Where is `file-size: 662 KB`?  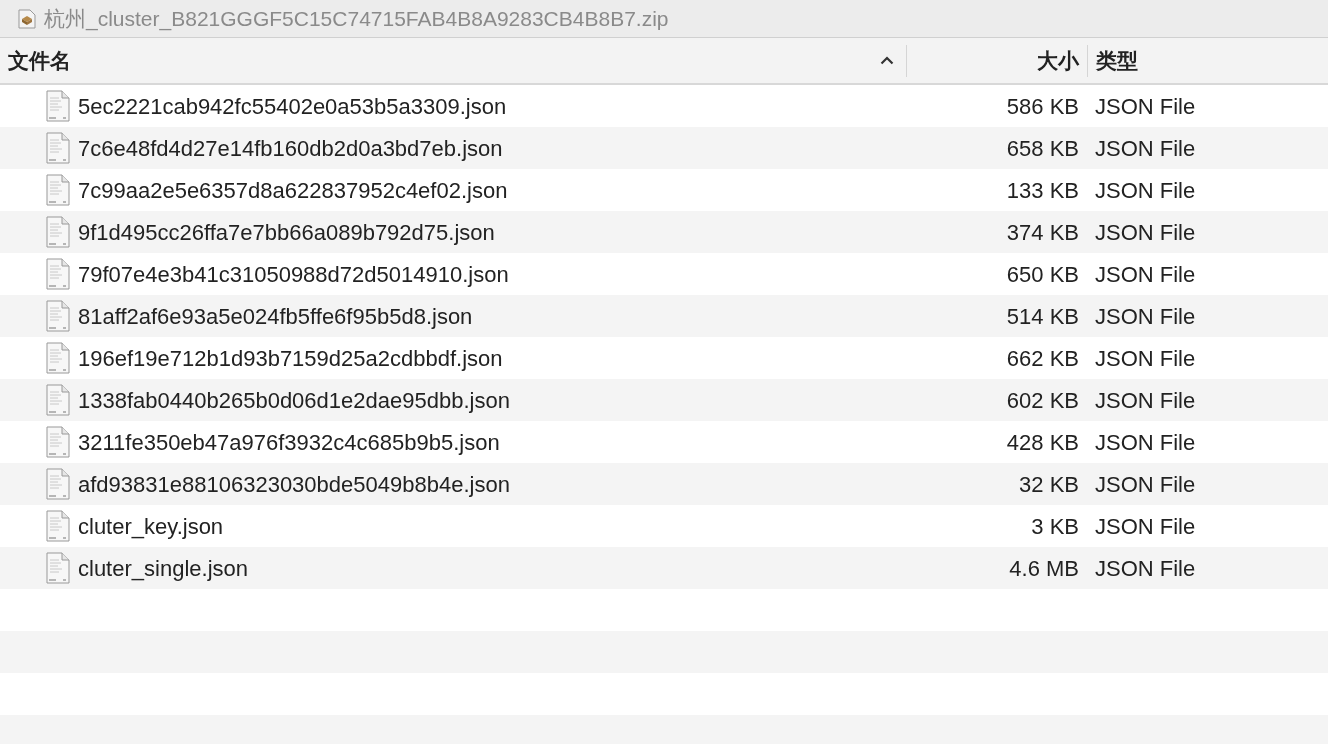 file-size: 662 KB is located at coordinates (1042, 358).